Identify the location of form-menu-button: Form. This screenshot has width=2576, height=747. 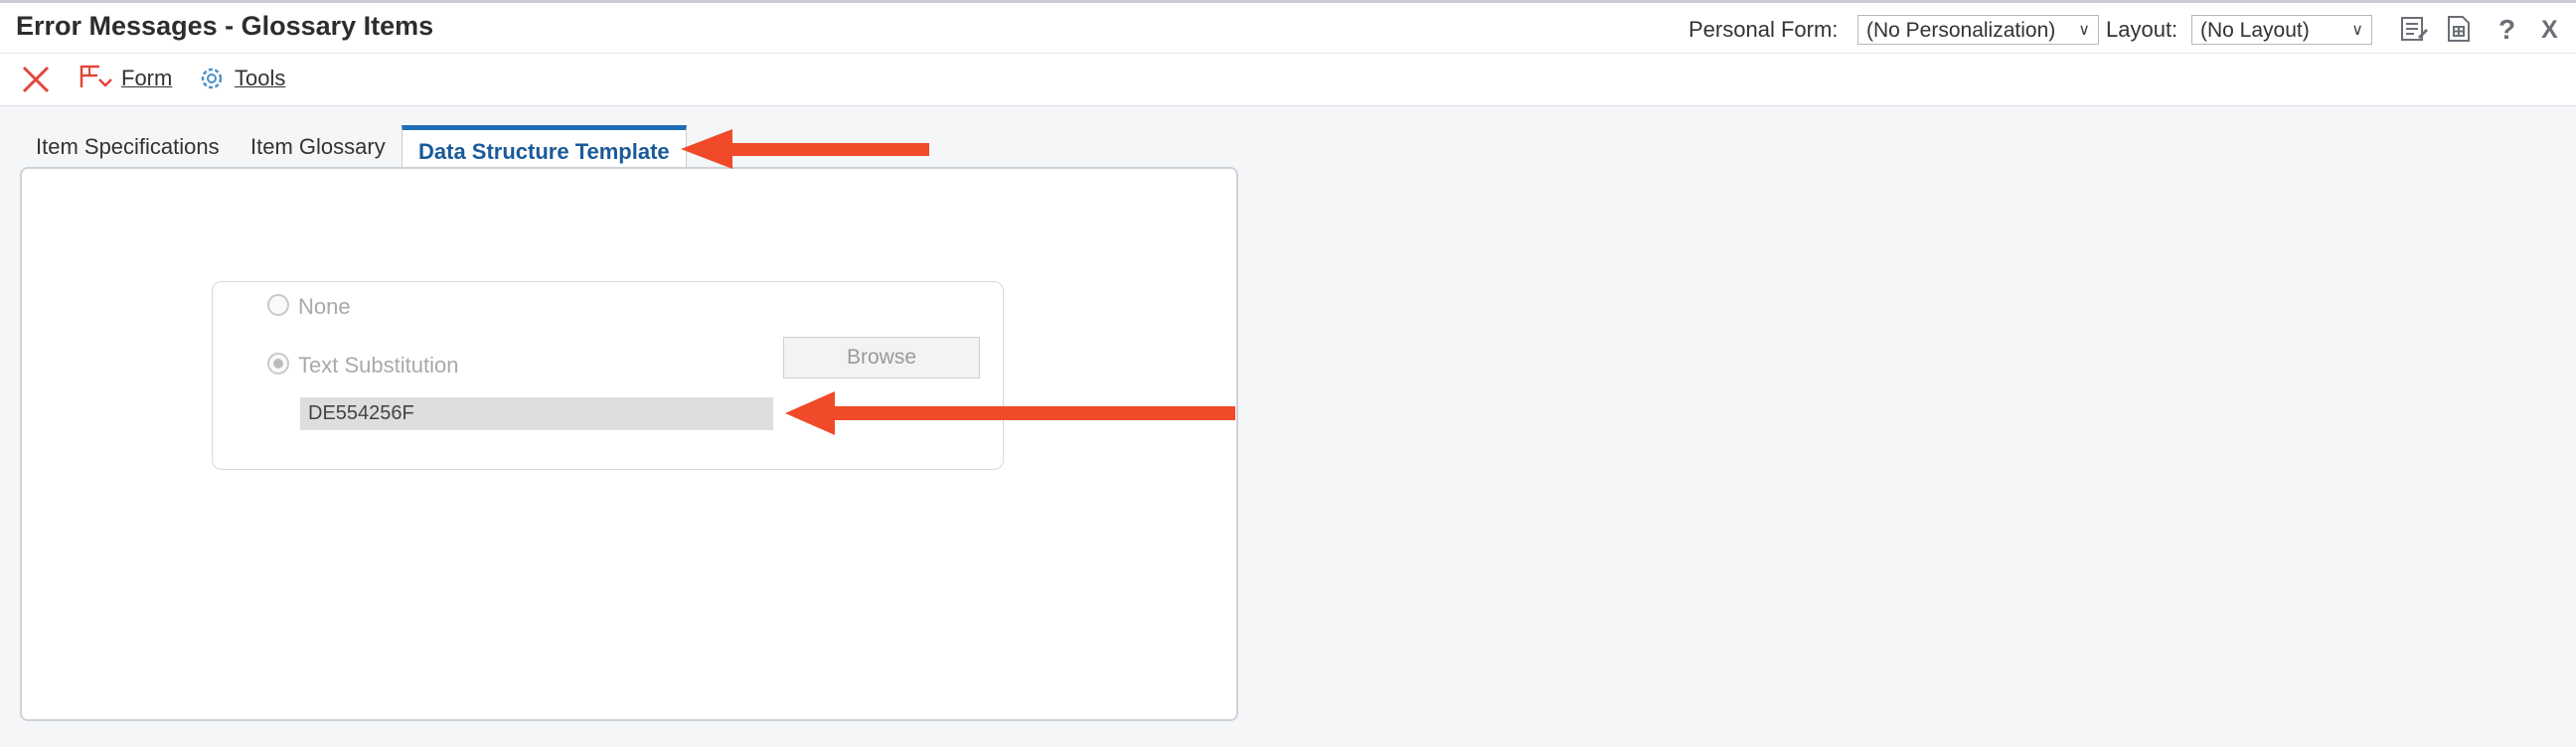
(125, 78).